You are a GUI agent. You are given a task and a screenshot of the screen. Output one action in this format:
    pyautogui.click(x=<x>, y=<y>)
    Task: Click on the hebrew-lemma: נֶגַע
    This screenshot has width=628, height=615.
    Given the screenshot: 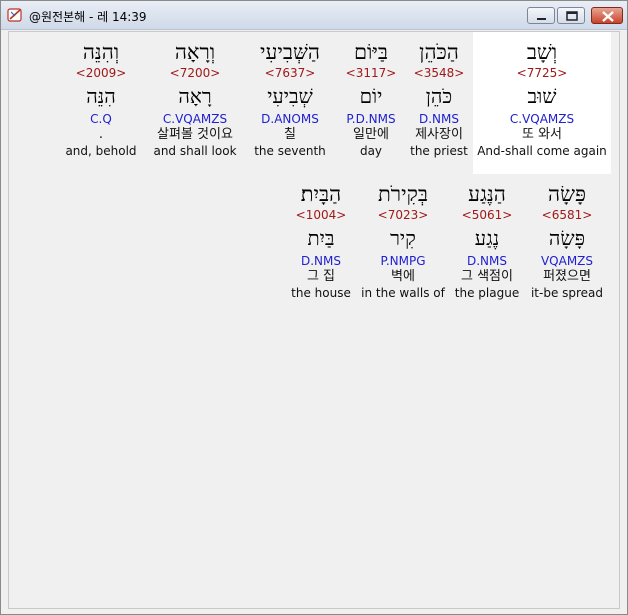 What is the action you would take?
    pyautogui.click(x=487, y=238)
    